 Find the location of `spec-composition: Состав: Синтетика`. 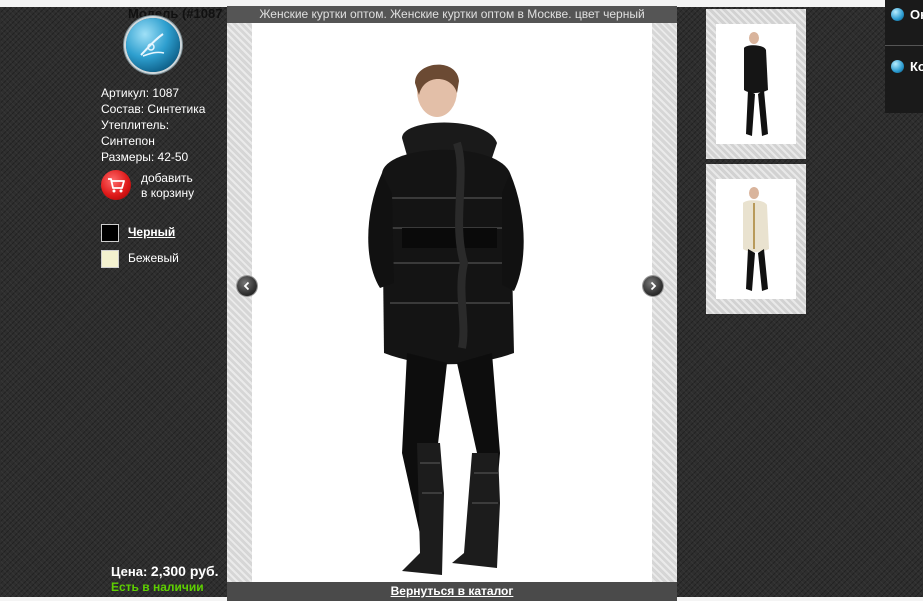

spec-composition: Состав: Синтетика is located at coordinates (153, 109).